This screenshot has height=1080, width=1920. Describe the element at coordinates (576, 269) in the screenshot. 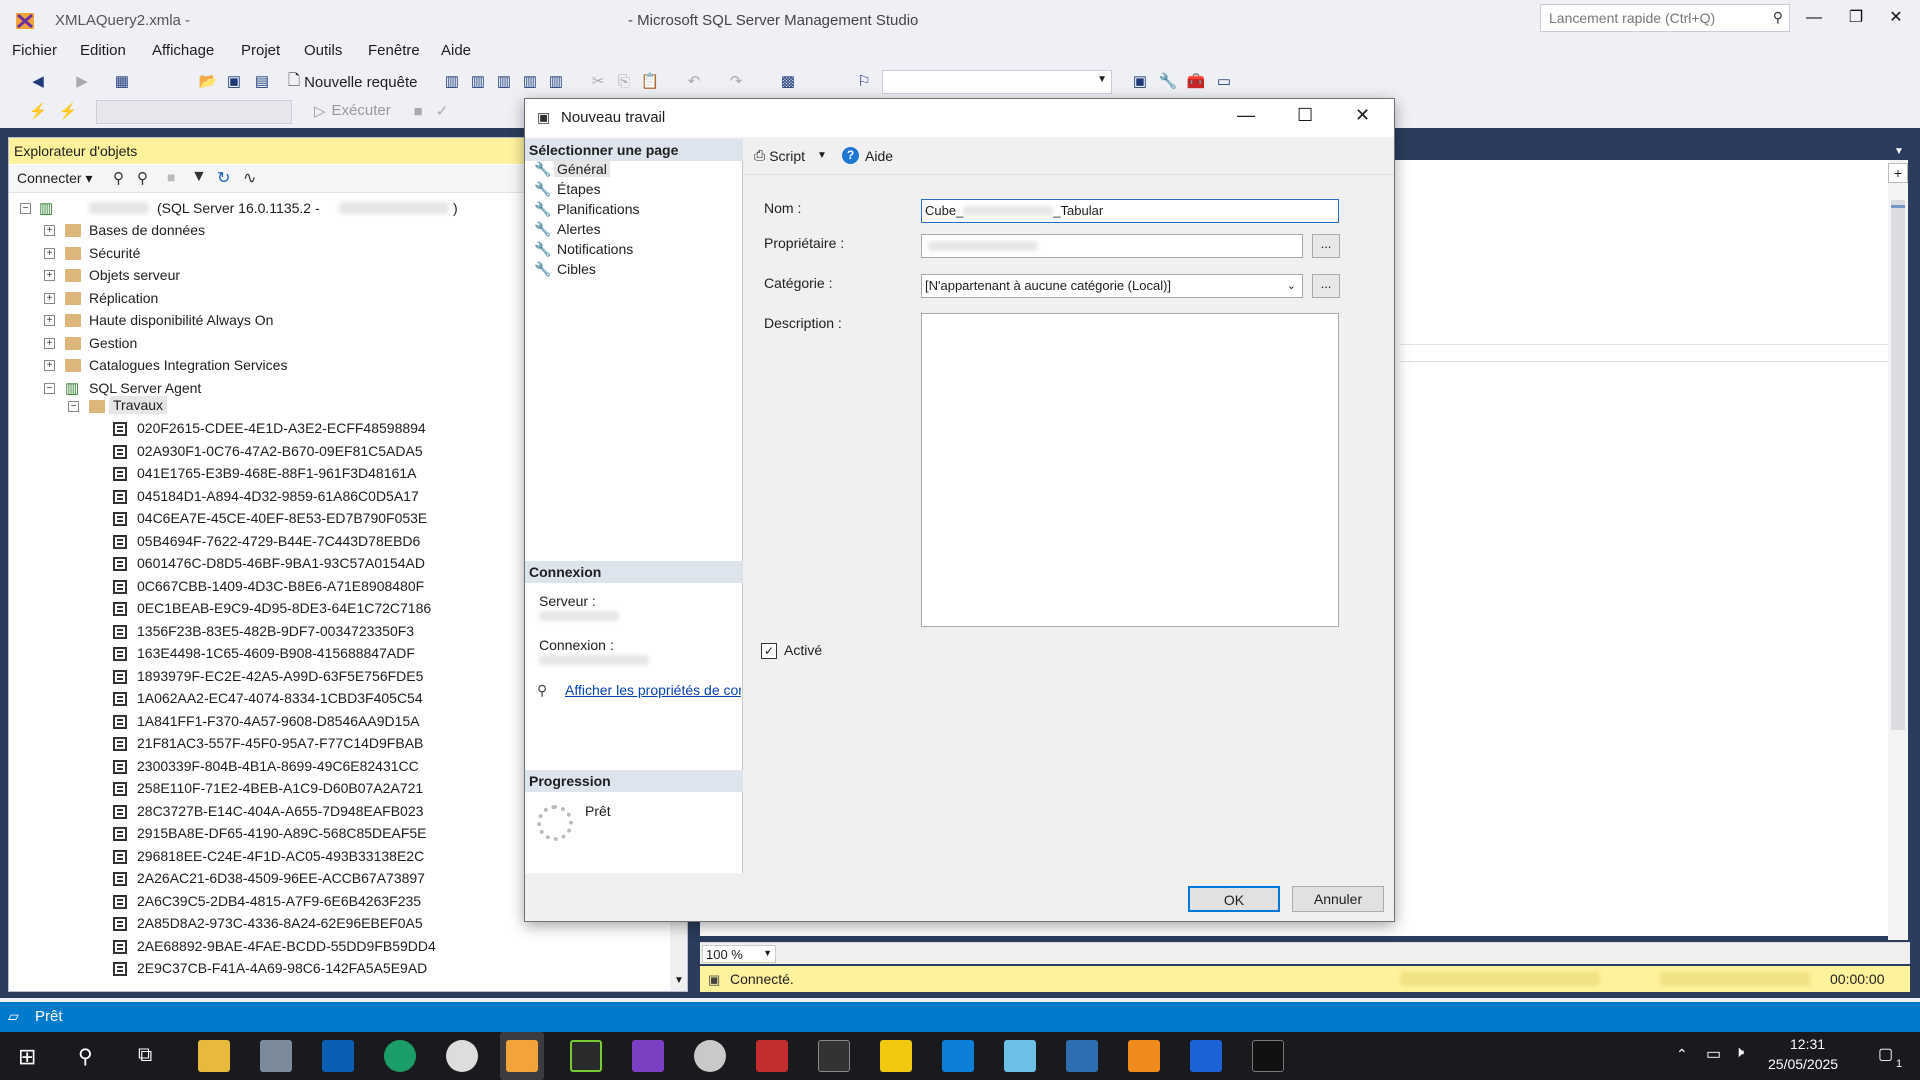

I see `page-item: Cibles` at that location.